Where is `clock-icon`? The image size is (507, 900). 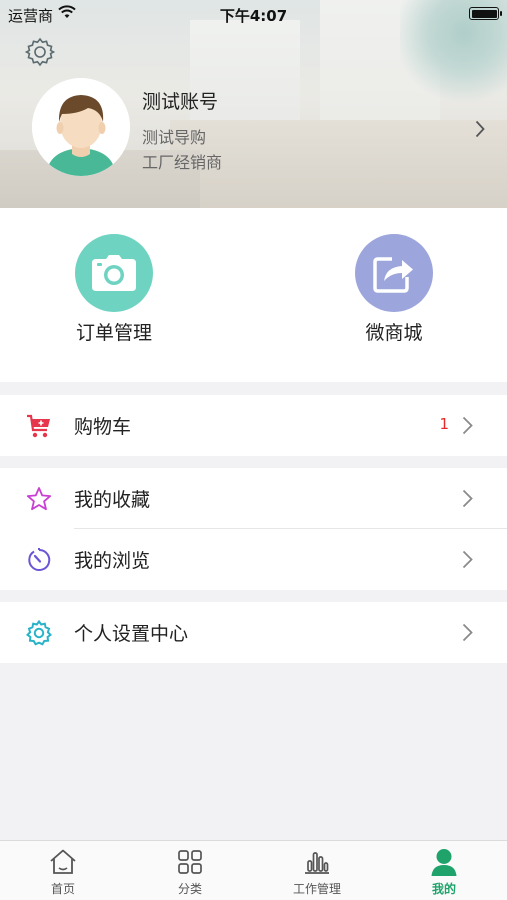 clock-icon is located at coordinates (39, 559).